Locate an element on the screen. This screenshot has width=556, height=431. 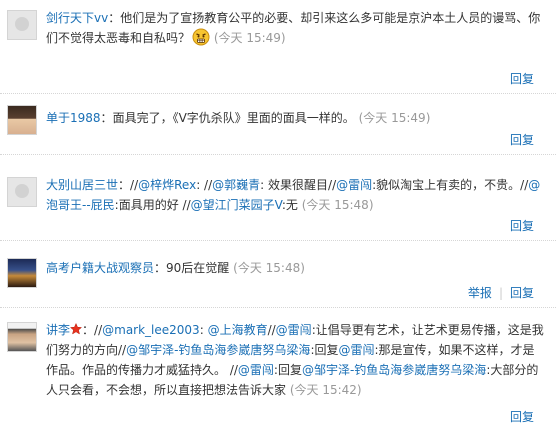
comment-body: 单于1988：面具完了，《V字仇杀队》里面的面具一样的。 (今天 15:49) is located at coordinates (238, 118).